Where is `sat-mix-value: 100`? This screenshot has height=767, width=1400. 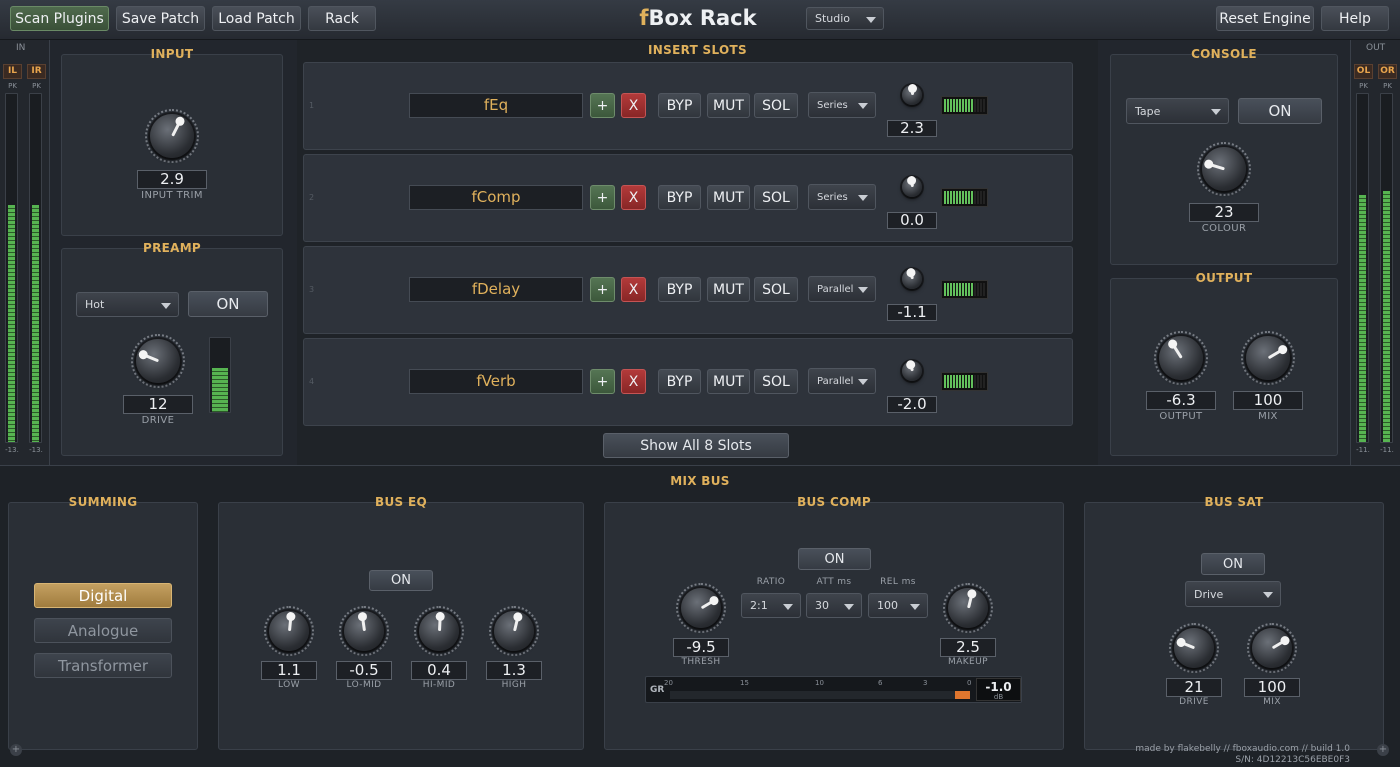
sat-mix-value: 100 is located at coordinates (1272, 687).